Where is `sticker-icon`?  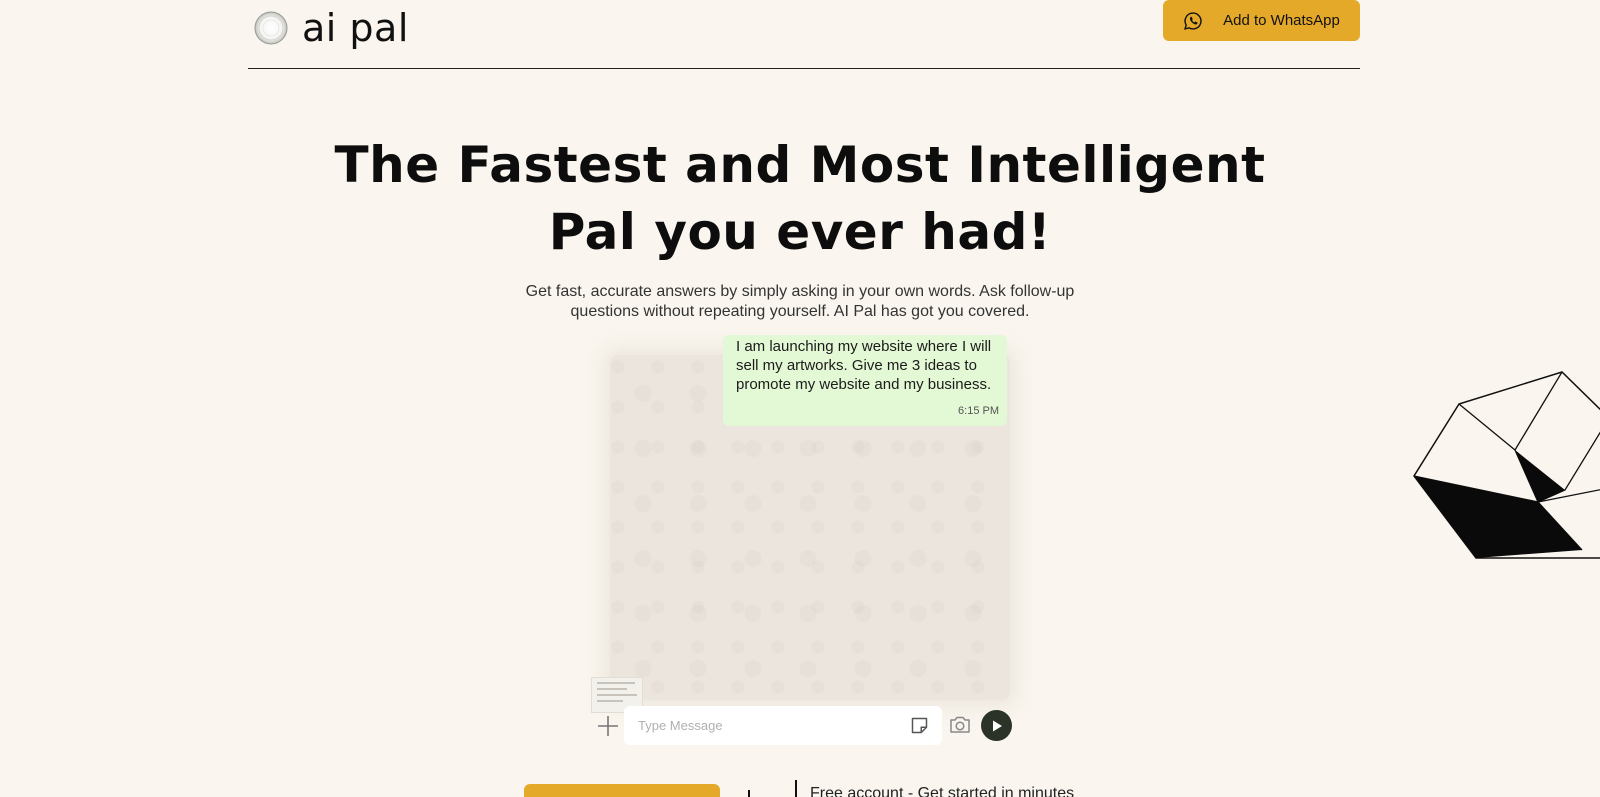
sticker-icon is located at coordinates (919, 725).